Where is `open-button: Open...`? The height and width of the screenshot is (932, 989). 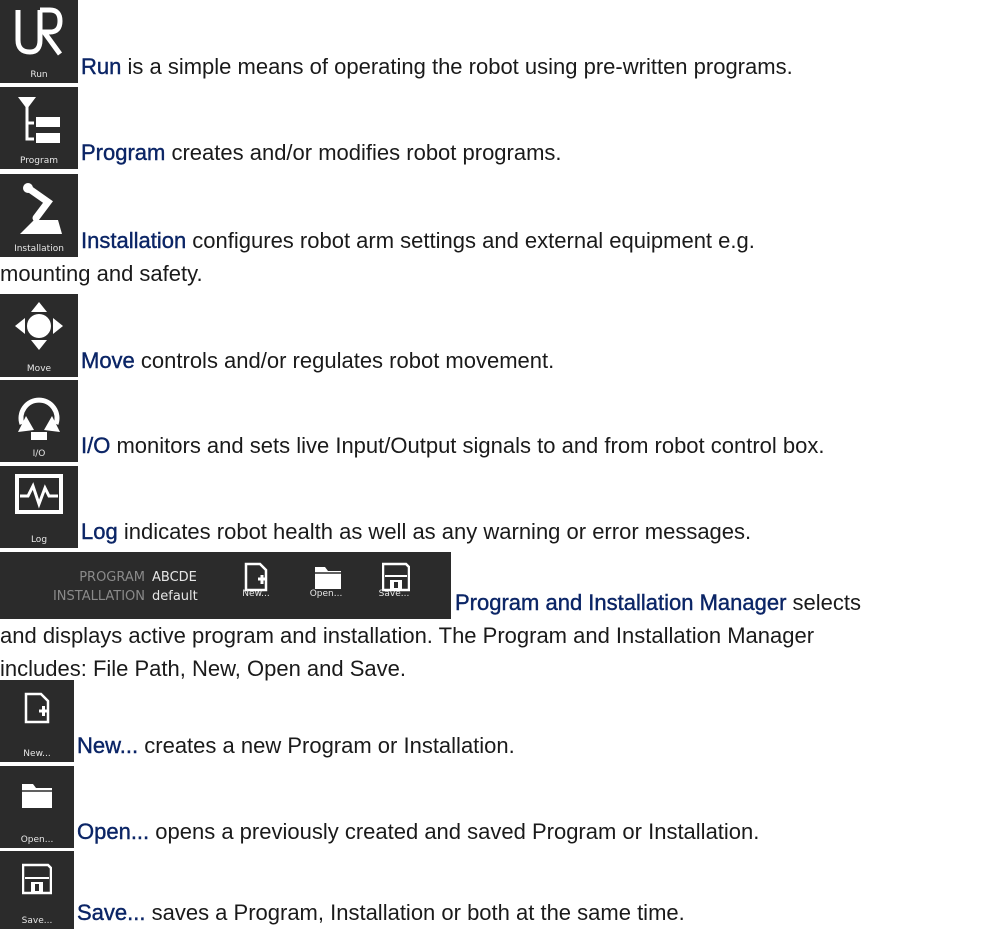
open-button: Open... is located at coordinates (326, 585).